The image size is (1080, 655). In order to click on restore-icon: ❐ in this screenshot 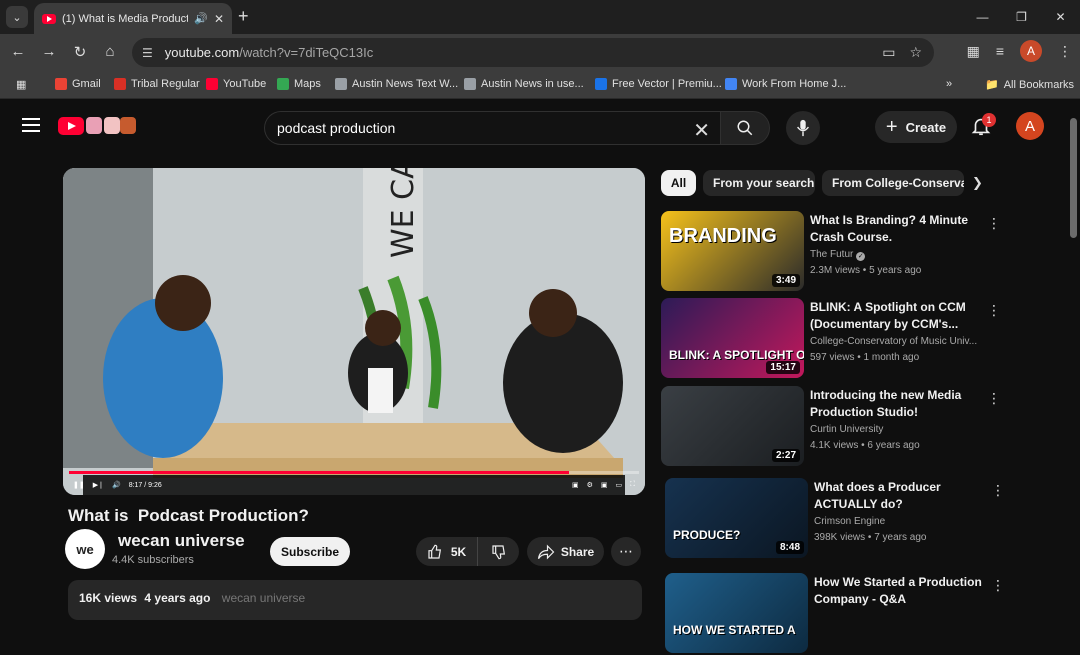, I will do `click(1021, 17)`.